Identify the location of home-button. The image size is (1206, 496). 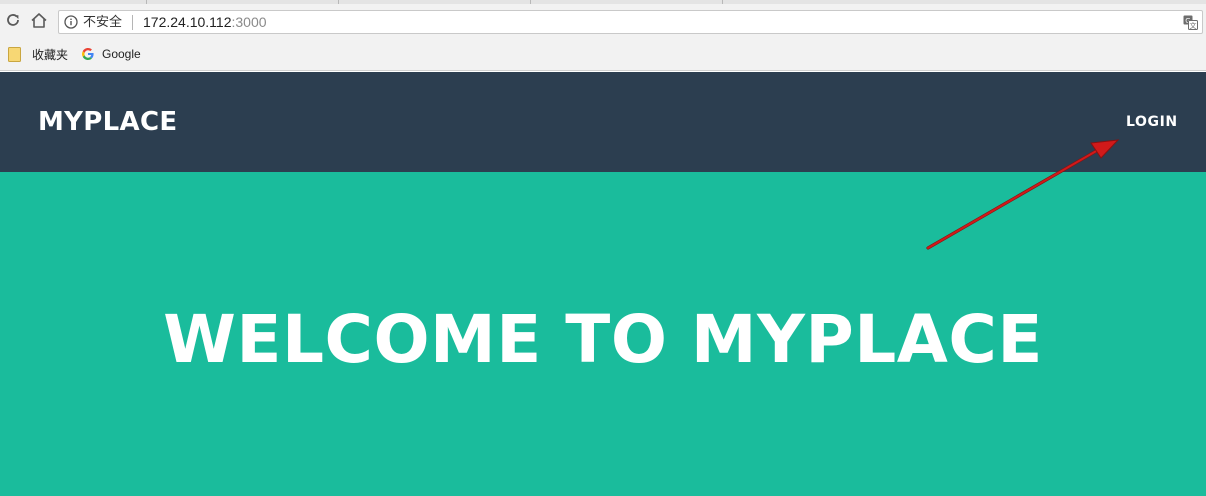
(39, 20).